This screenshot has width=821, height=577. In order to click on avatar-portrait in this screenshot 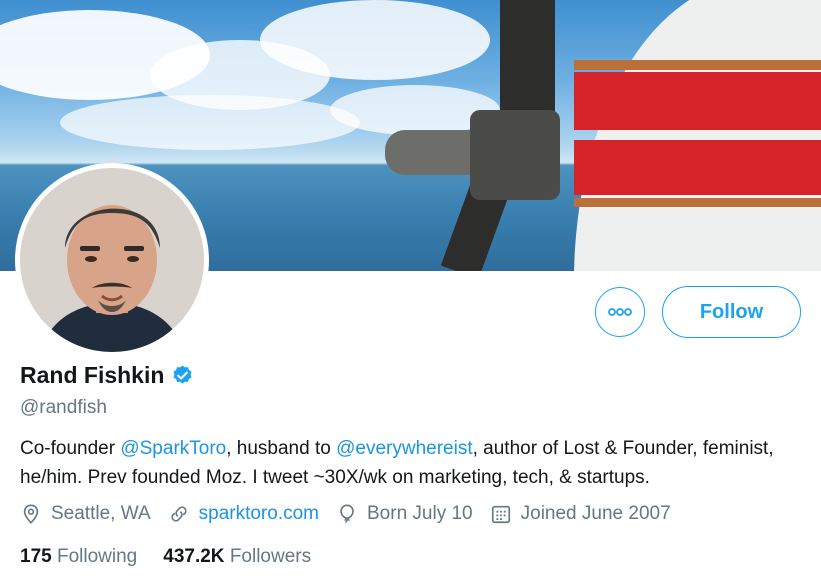, I will do `click(112, 260)`.